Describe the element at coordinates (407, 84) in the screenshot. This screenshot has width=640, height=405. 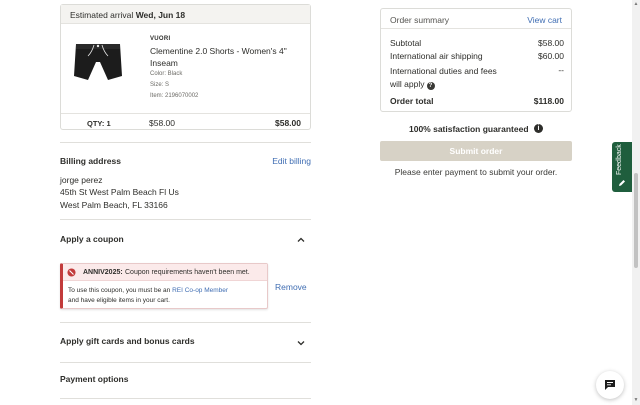
I see `duties-label-line2: will apply` at that location.